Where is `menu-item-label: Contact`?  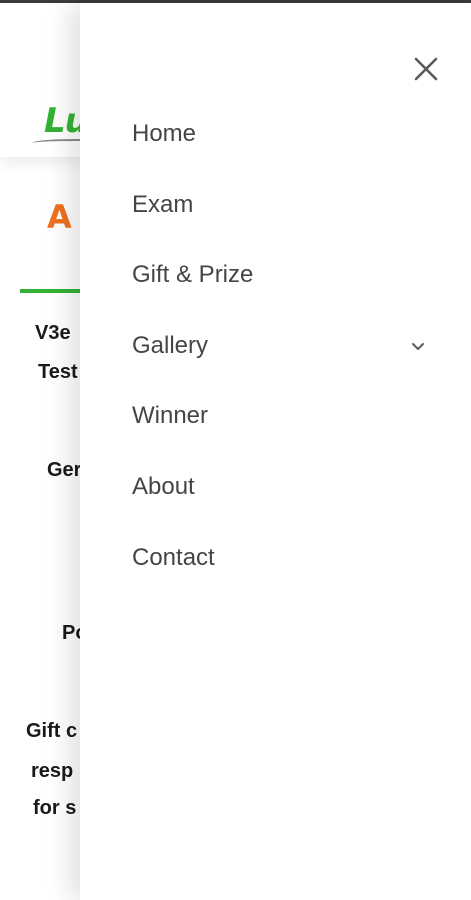
menu-item-label: Contact is located at coordinates (173, 557).